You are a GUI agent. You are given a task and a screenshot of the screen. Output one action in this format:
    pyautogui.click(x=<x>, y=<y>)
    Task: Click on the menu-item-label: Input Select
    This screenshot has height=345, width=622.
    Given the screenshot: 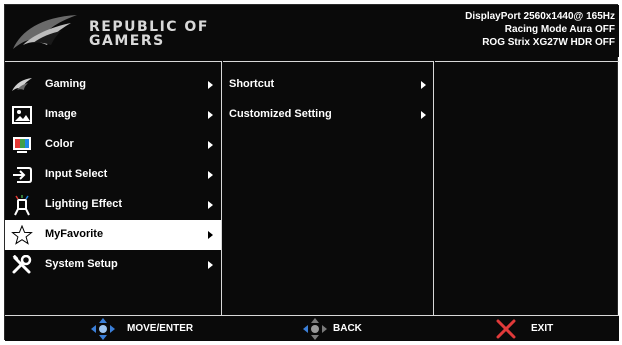 What is the action you would take?
    pyautogui.click(x=76, y=174)
    